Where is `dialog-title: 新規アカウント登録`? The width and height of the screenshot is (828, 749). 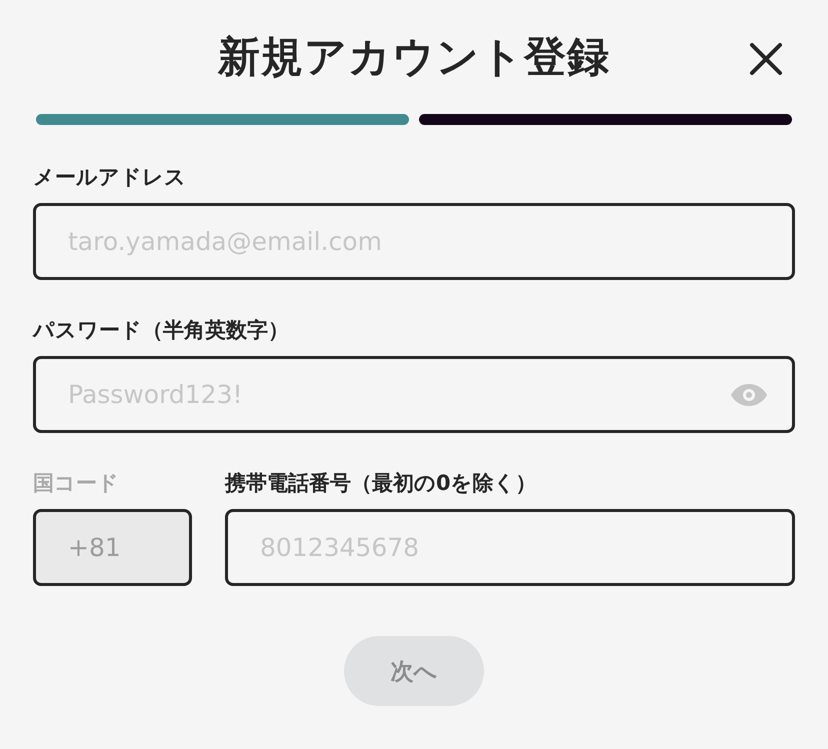 dialog-title: 新規アカウント登録 is located at coordinates (414, 57).